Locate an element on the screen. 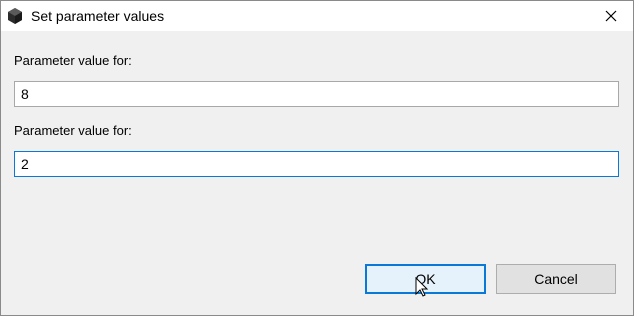  parameter-label-1: Parameter value for: is located at coordinates (73, 60).